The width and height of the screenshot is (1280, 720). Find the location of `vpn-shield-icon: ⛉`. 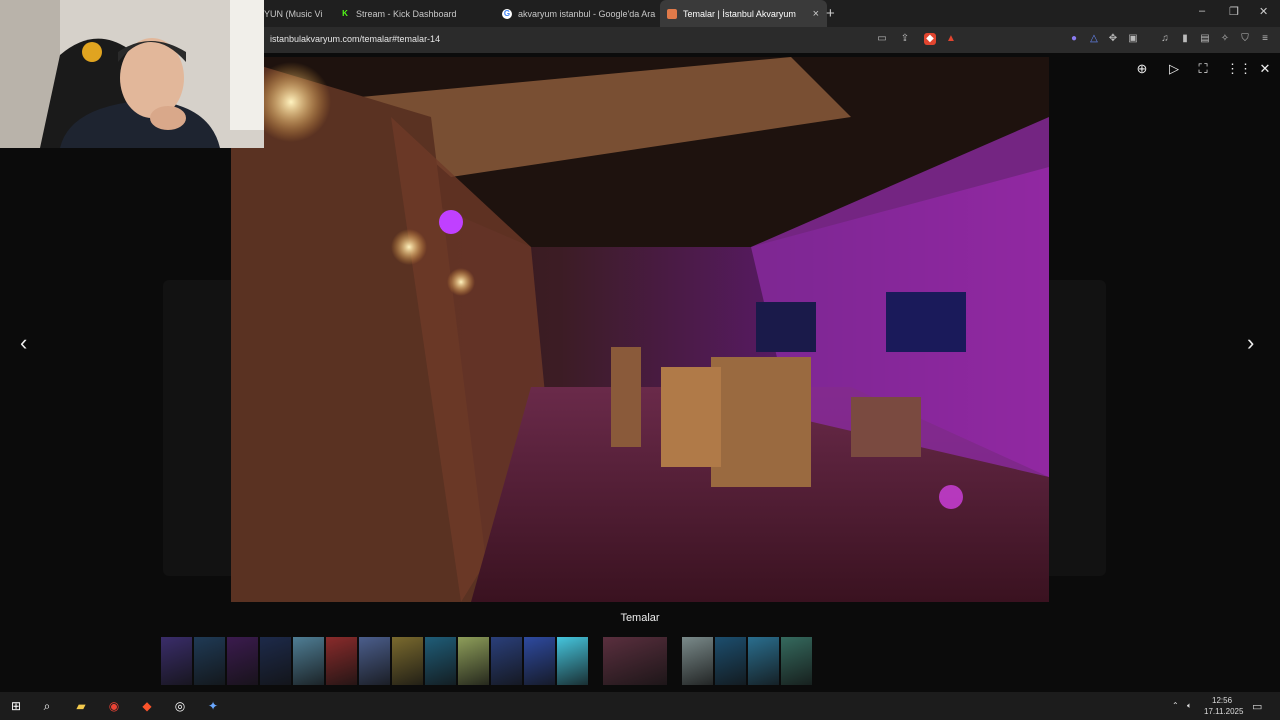

vpn-shield-icon: ⛉ is located at coordinates (1245, 39).